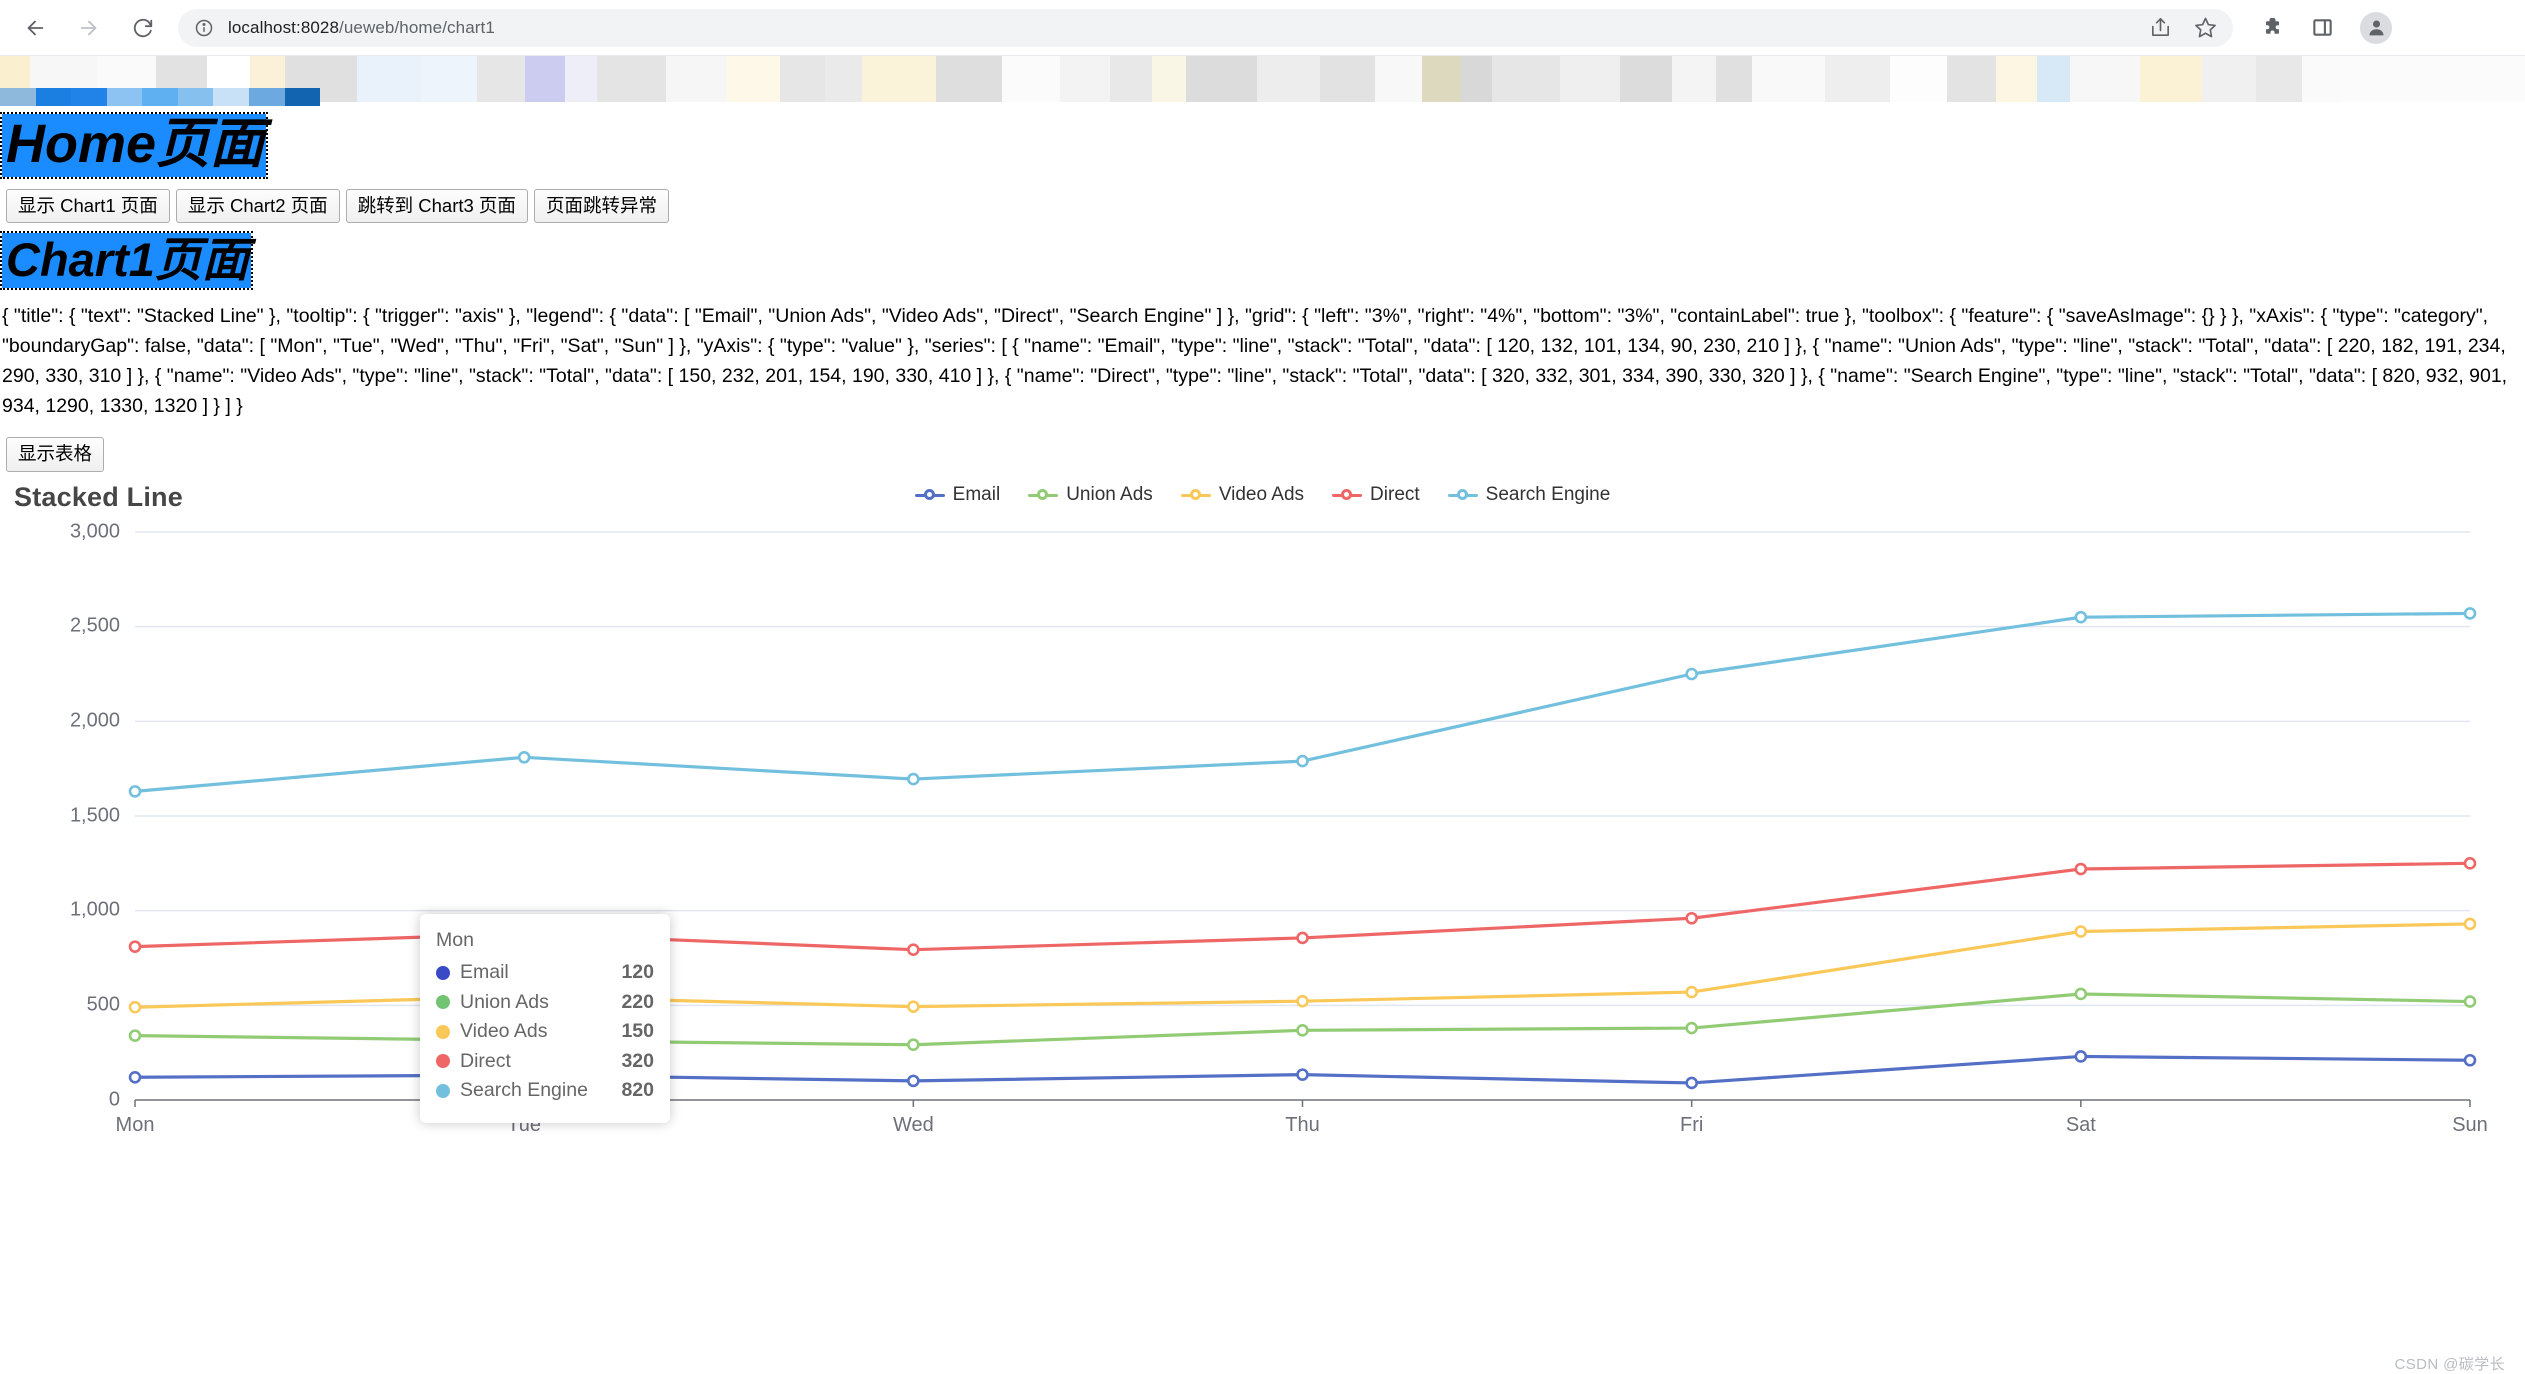 This screenshot has width=2525, height=1374. What do you see at coordinates (114, 1099) in the screenshot?
I see `y-axis-tick-label: 0` at bounding box center [114, 1099].